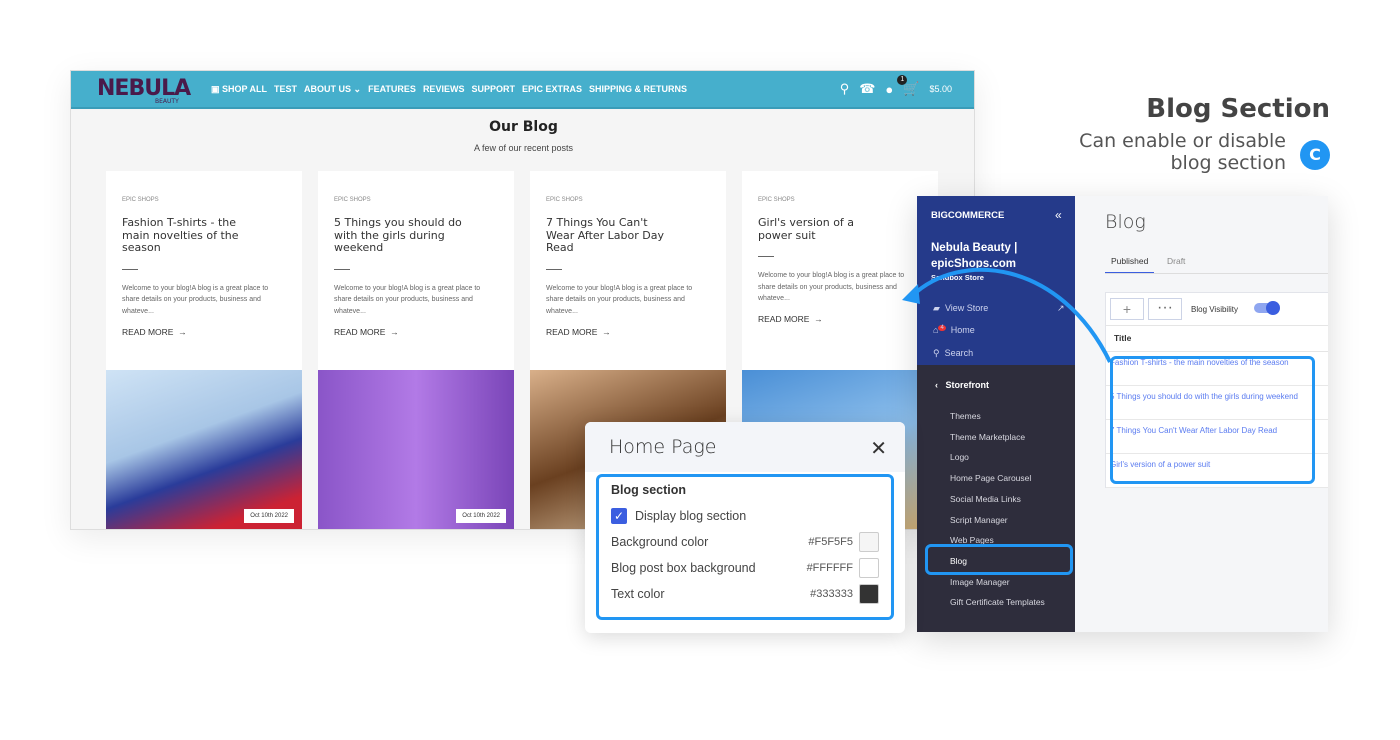 This screenshot has width=1400, height=740. Describe the element at coordinates (985, 499) in the screenshot. I see `menu-item-social-media-links: Social Media Links` at that location.